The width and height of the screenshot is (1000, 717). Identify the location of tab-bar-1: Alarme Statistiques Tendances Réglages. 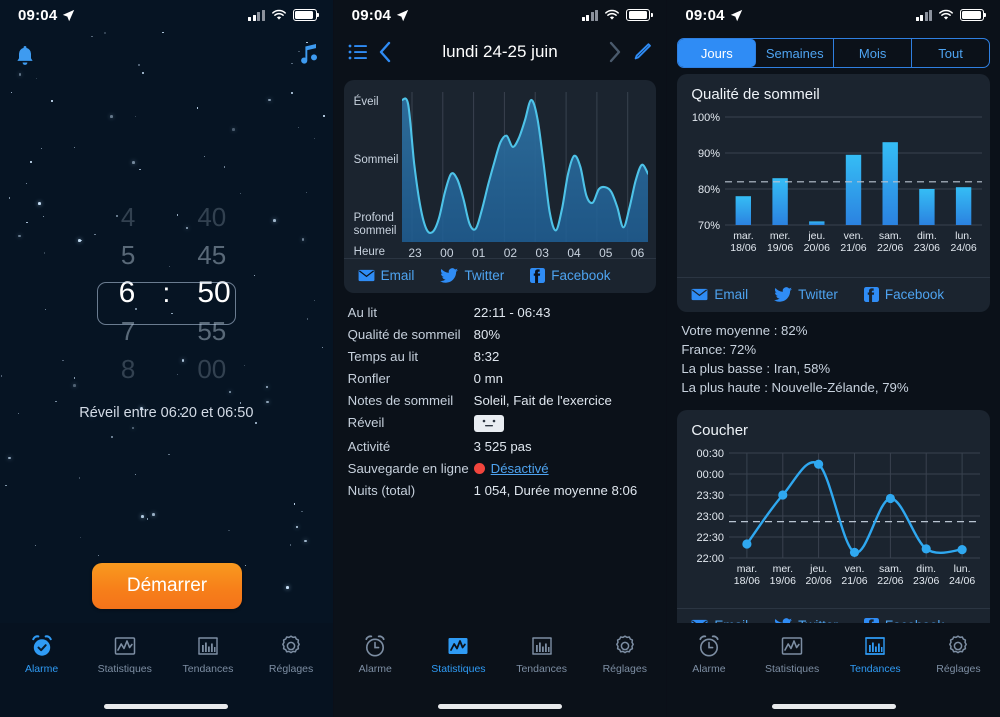
(166, 670).